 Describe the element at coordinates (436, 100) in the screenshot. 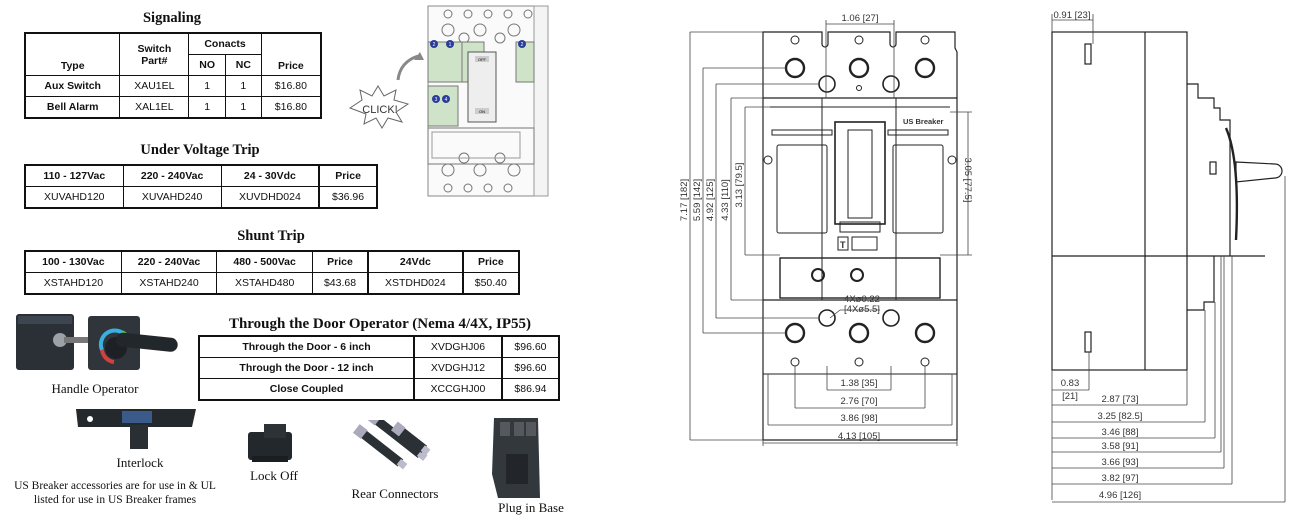

I see `badge-label: 3` at that location.